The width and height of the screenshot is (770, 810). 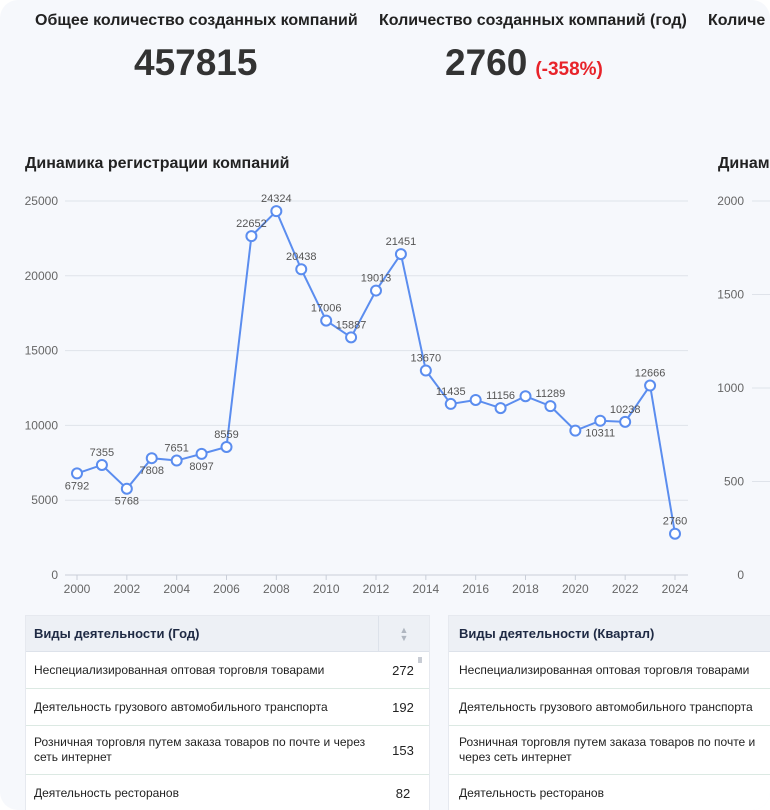 I want to click on x-tick-label: 2022, so click(x=625, y=589).